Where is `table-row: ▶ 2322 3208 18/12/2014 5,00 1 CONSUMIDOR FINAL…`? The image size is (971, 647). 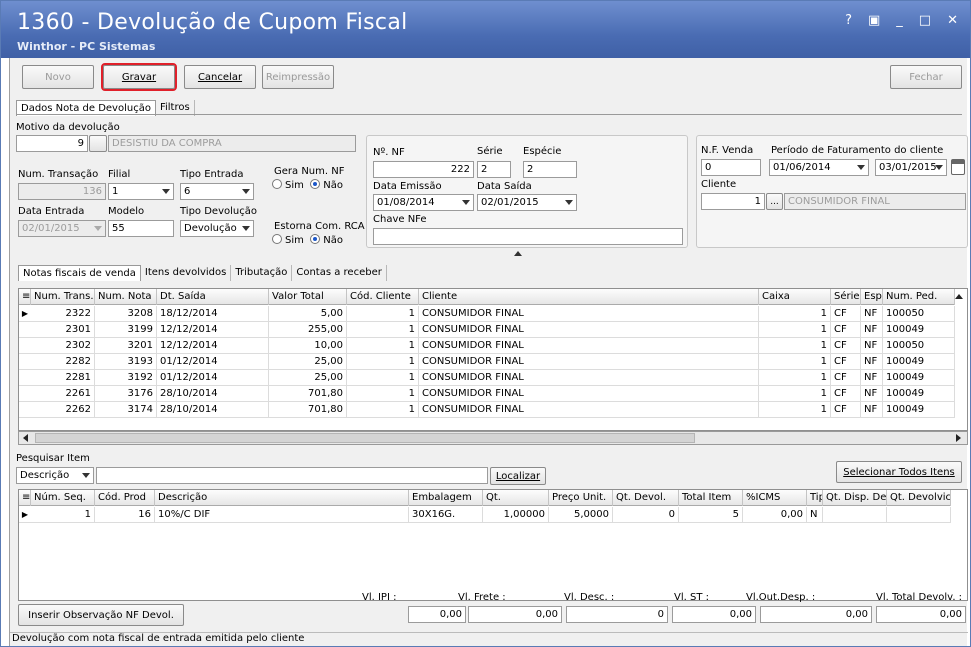
table-row: ▶ 2322 3208 18/12/2014 5,00 1 CONSUMIDOR FINAL… is located at coordinates (487, 314).